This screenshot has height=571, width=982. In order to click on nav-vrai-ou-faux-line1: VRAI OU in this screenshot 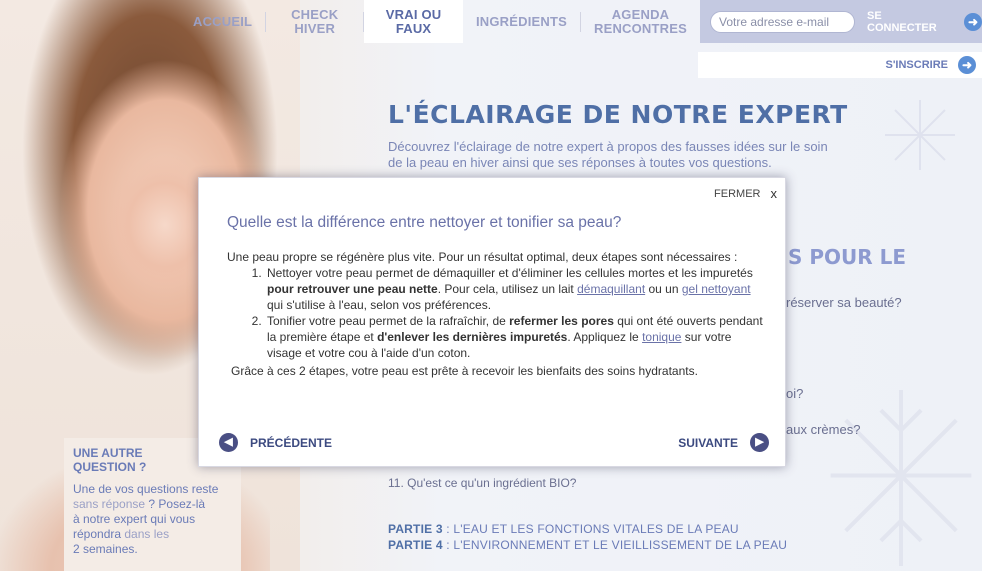, I will do `click(413, 14)`.